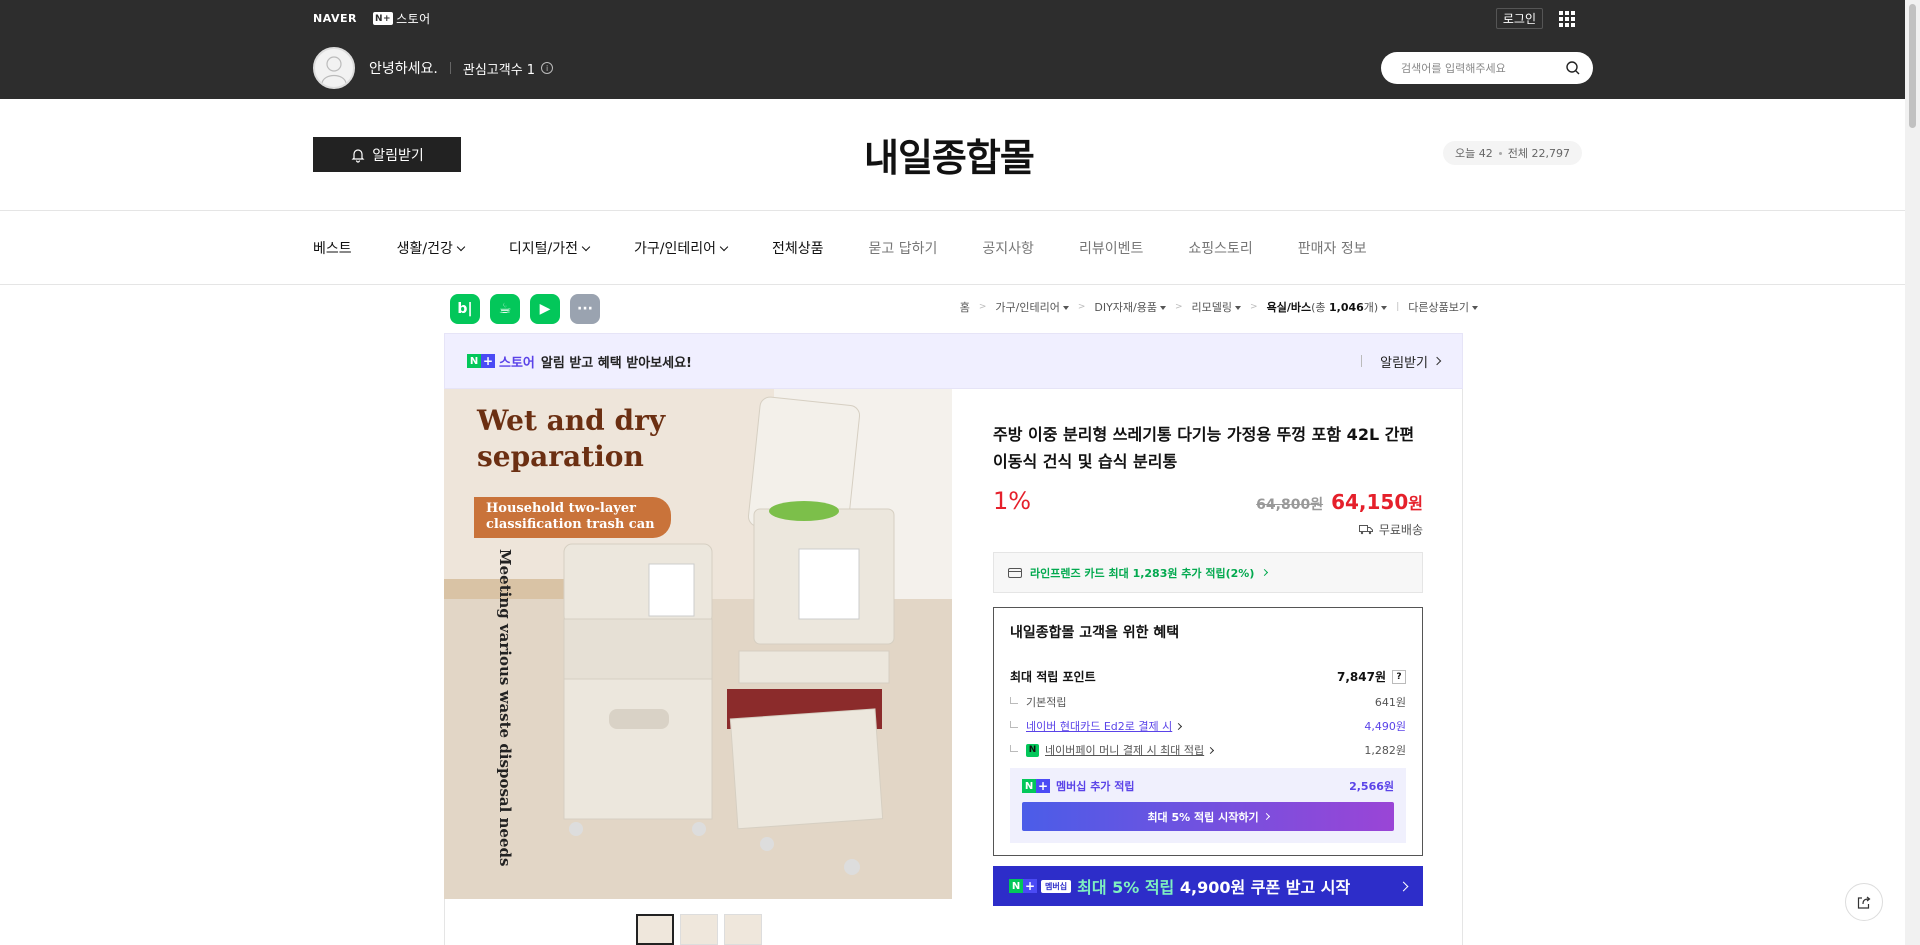 The image size is (1920, 945). What do you see at coordinates (1203, 817) in the screenshot?
I see `membership-button-label: 최대 5% 적립 시작하기` at bounding box center [1203, 817].